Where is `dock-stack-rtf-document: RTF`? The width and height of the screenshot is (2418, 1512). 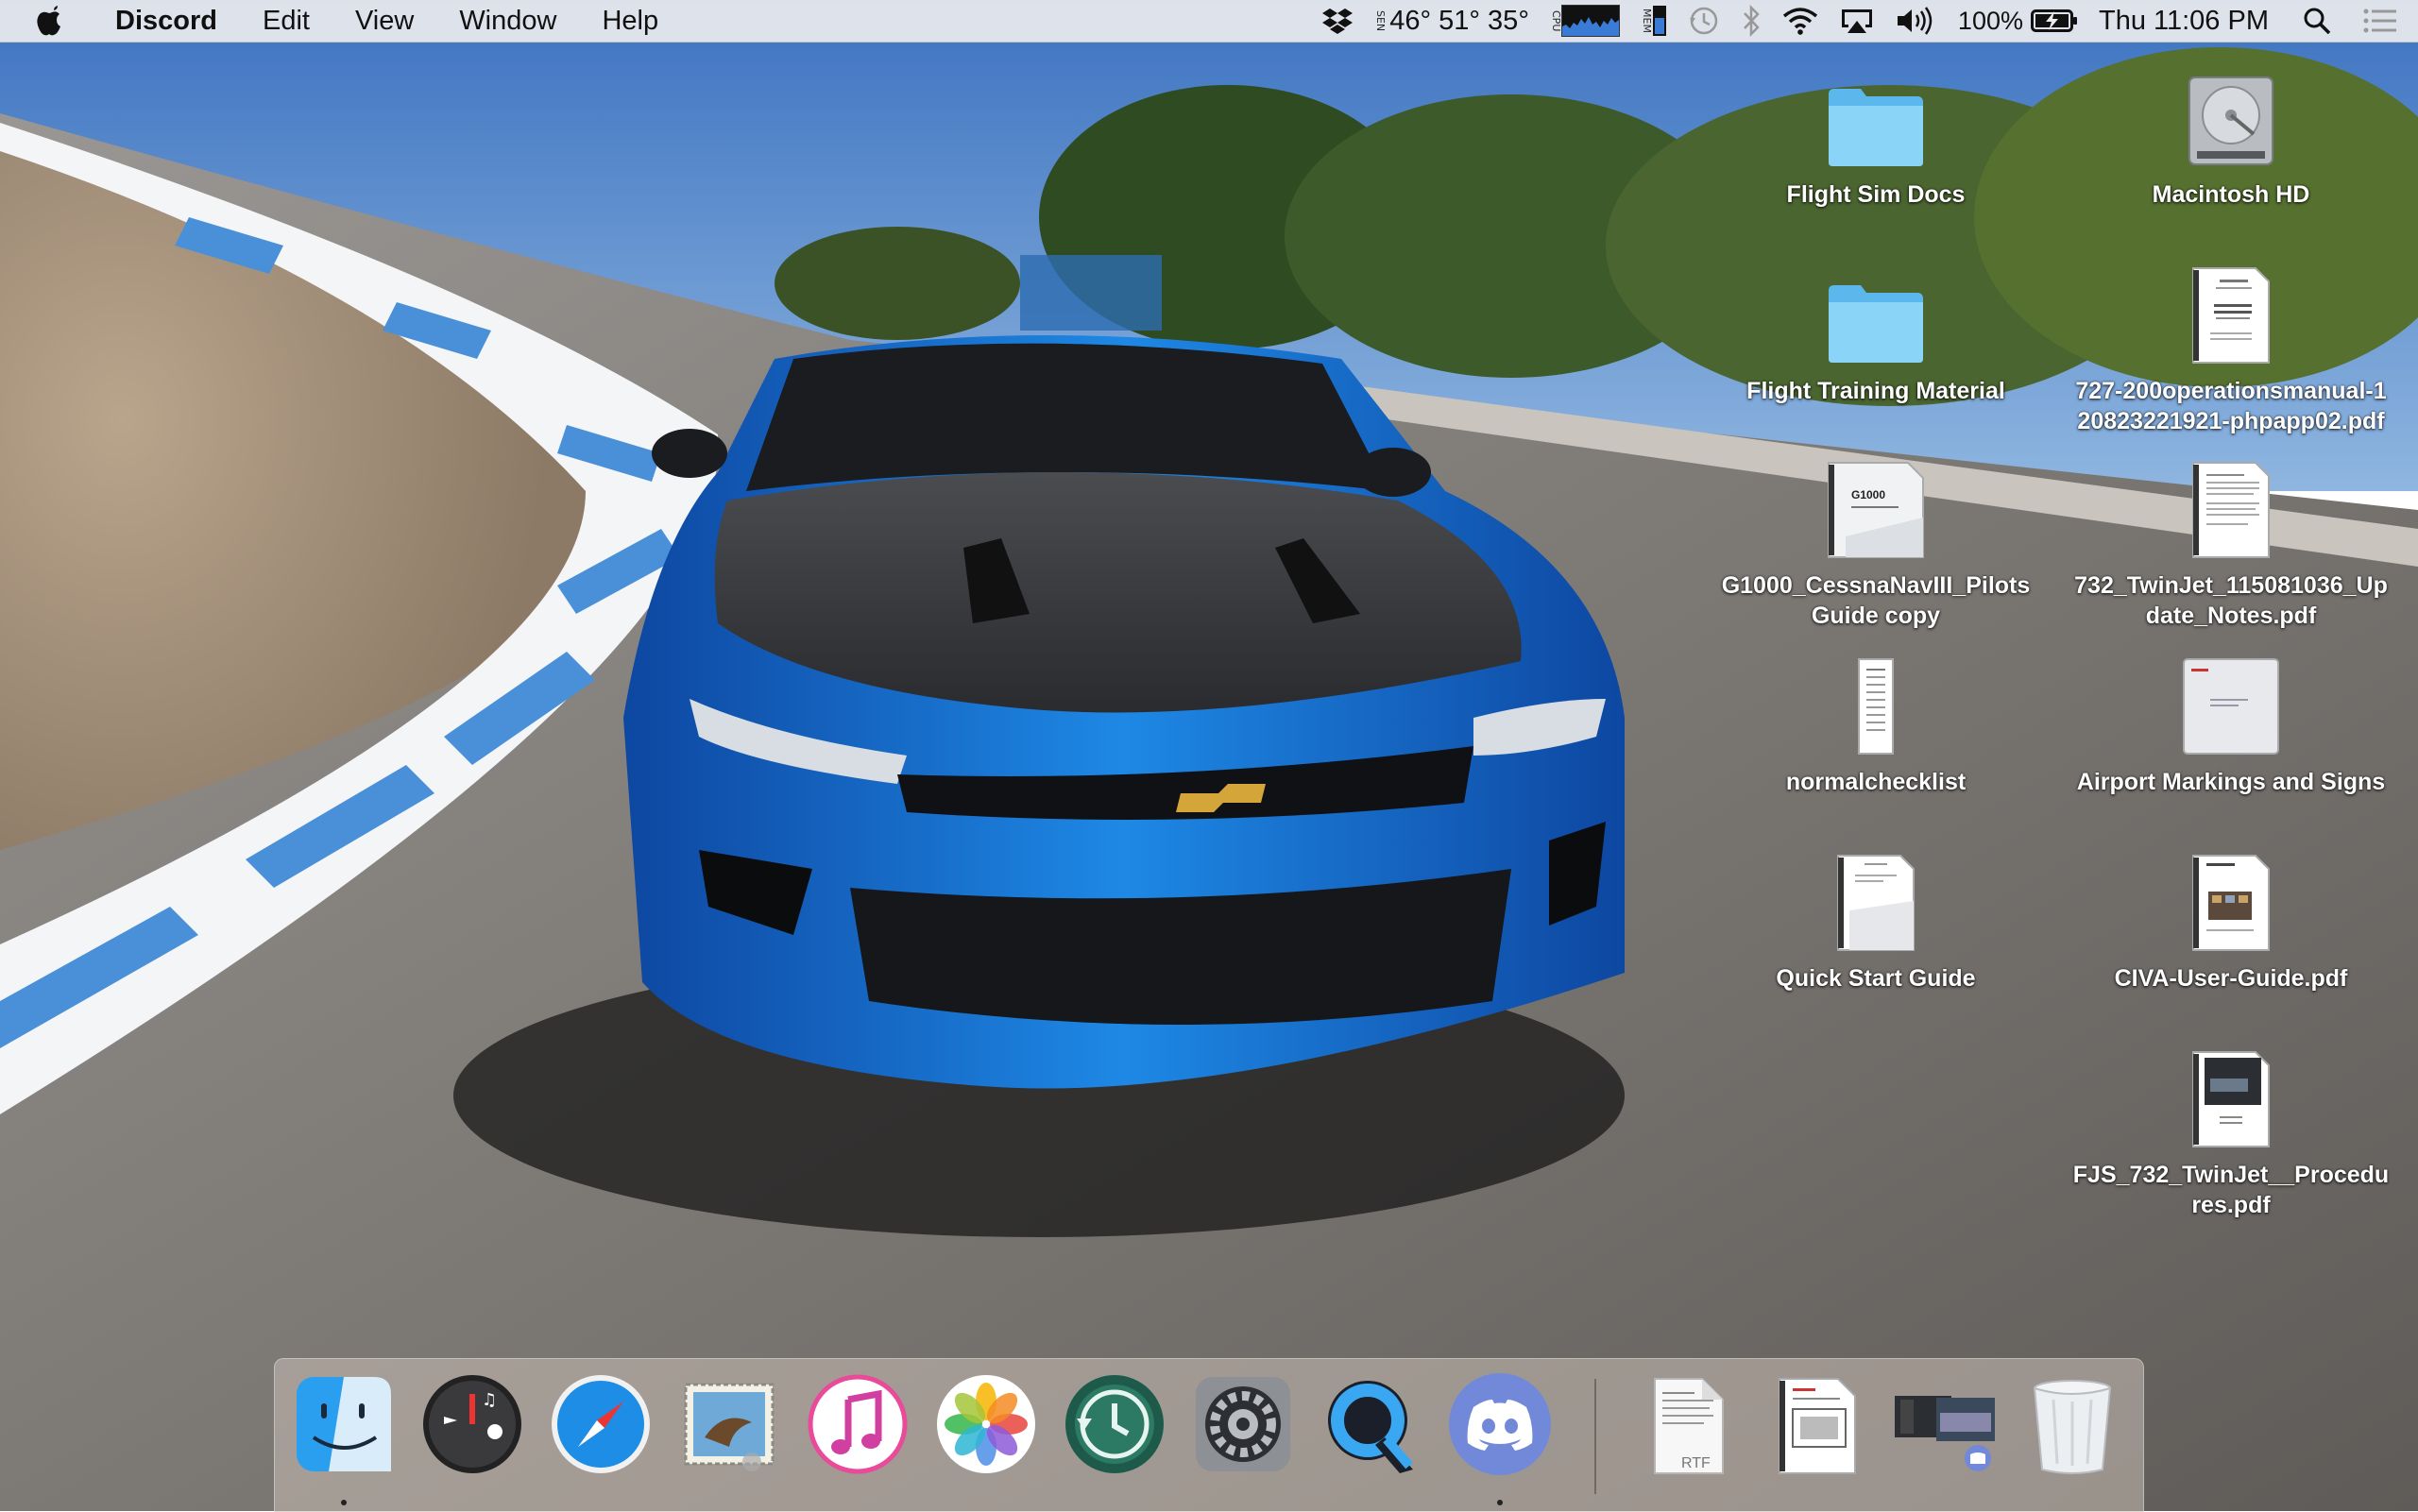
dock-stack-rtf-document: RTF is located at coordinates (1687, 1424).